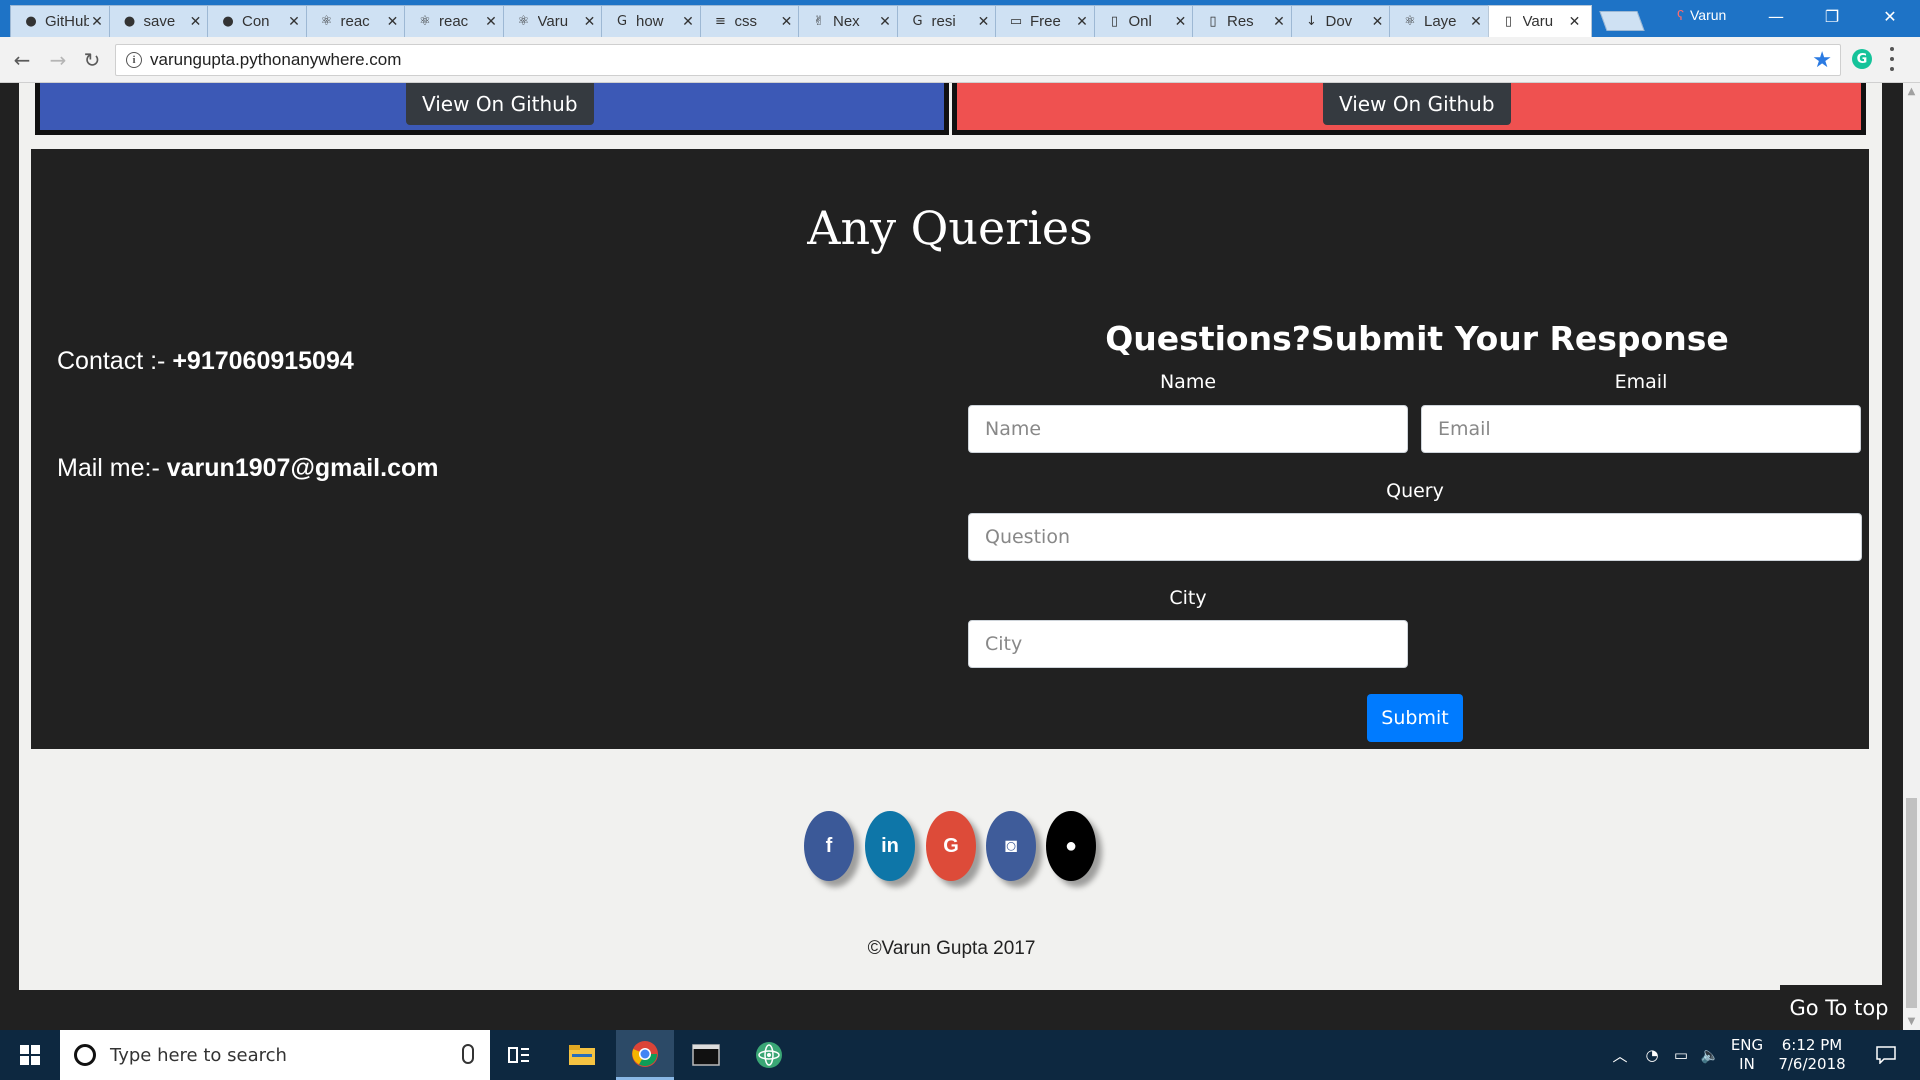  I want to click on back-icon: ←, so click(22, 60).